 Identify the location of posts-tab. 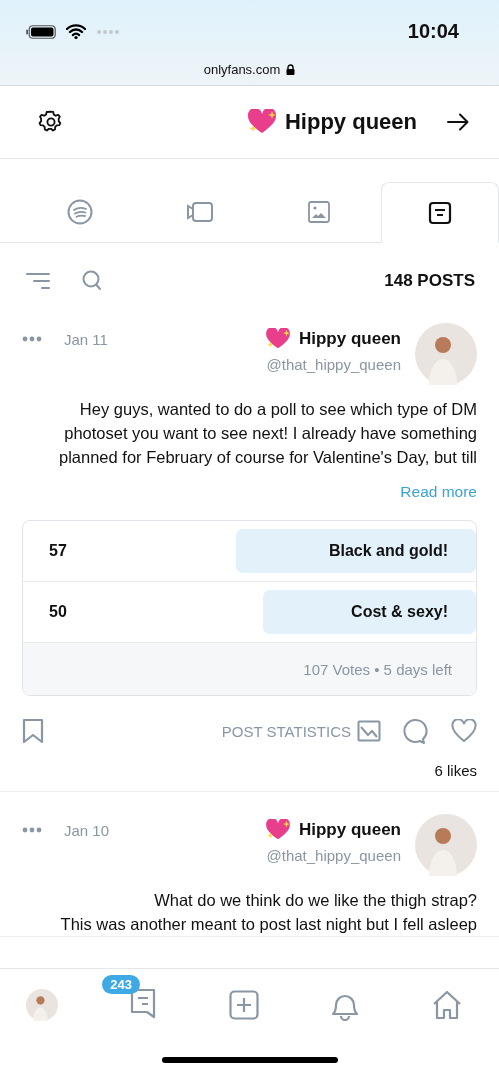
(440, 212).